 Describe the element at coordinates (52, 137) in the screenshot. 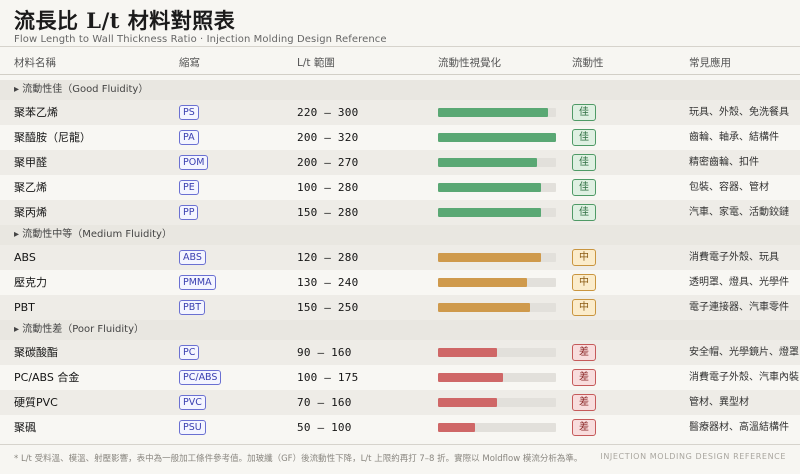

I see `material-name: 聚醯胺（尼龍）` at that location.